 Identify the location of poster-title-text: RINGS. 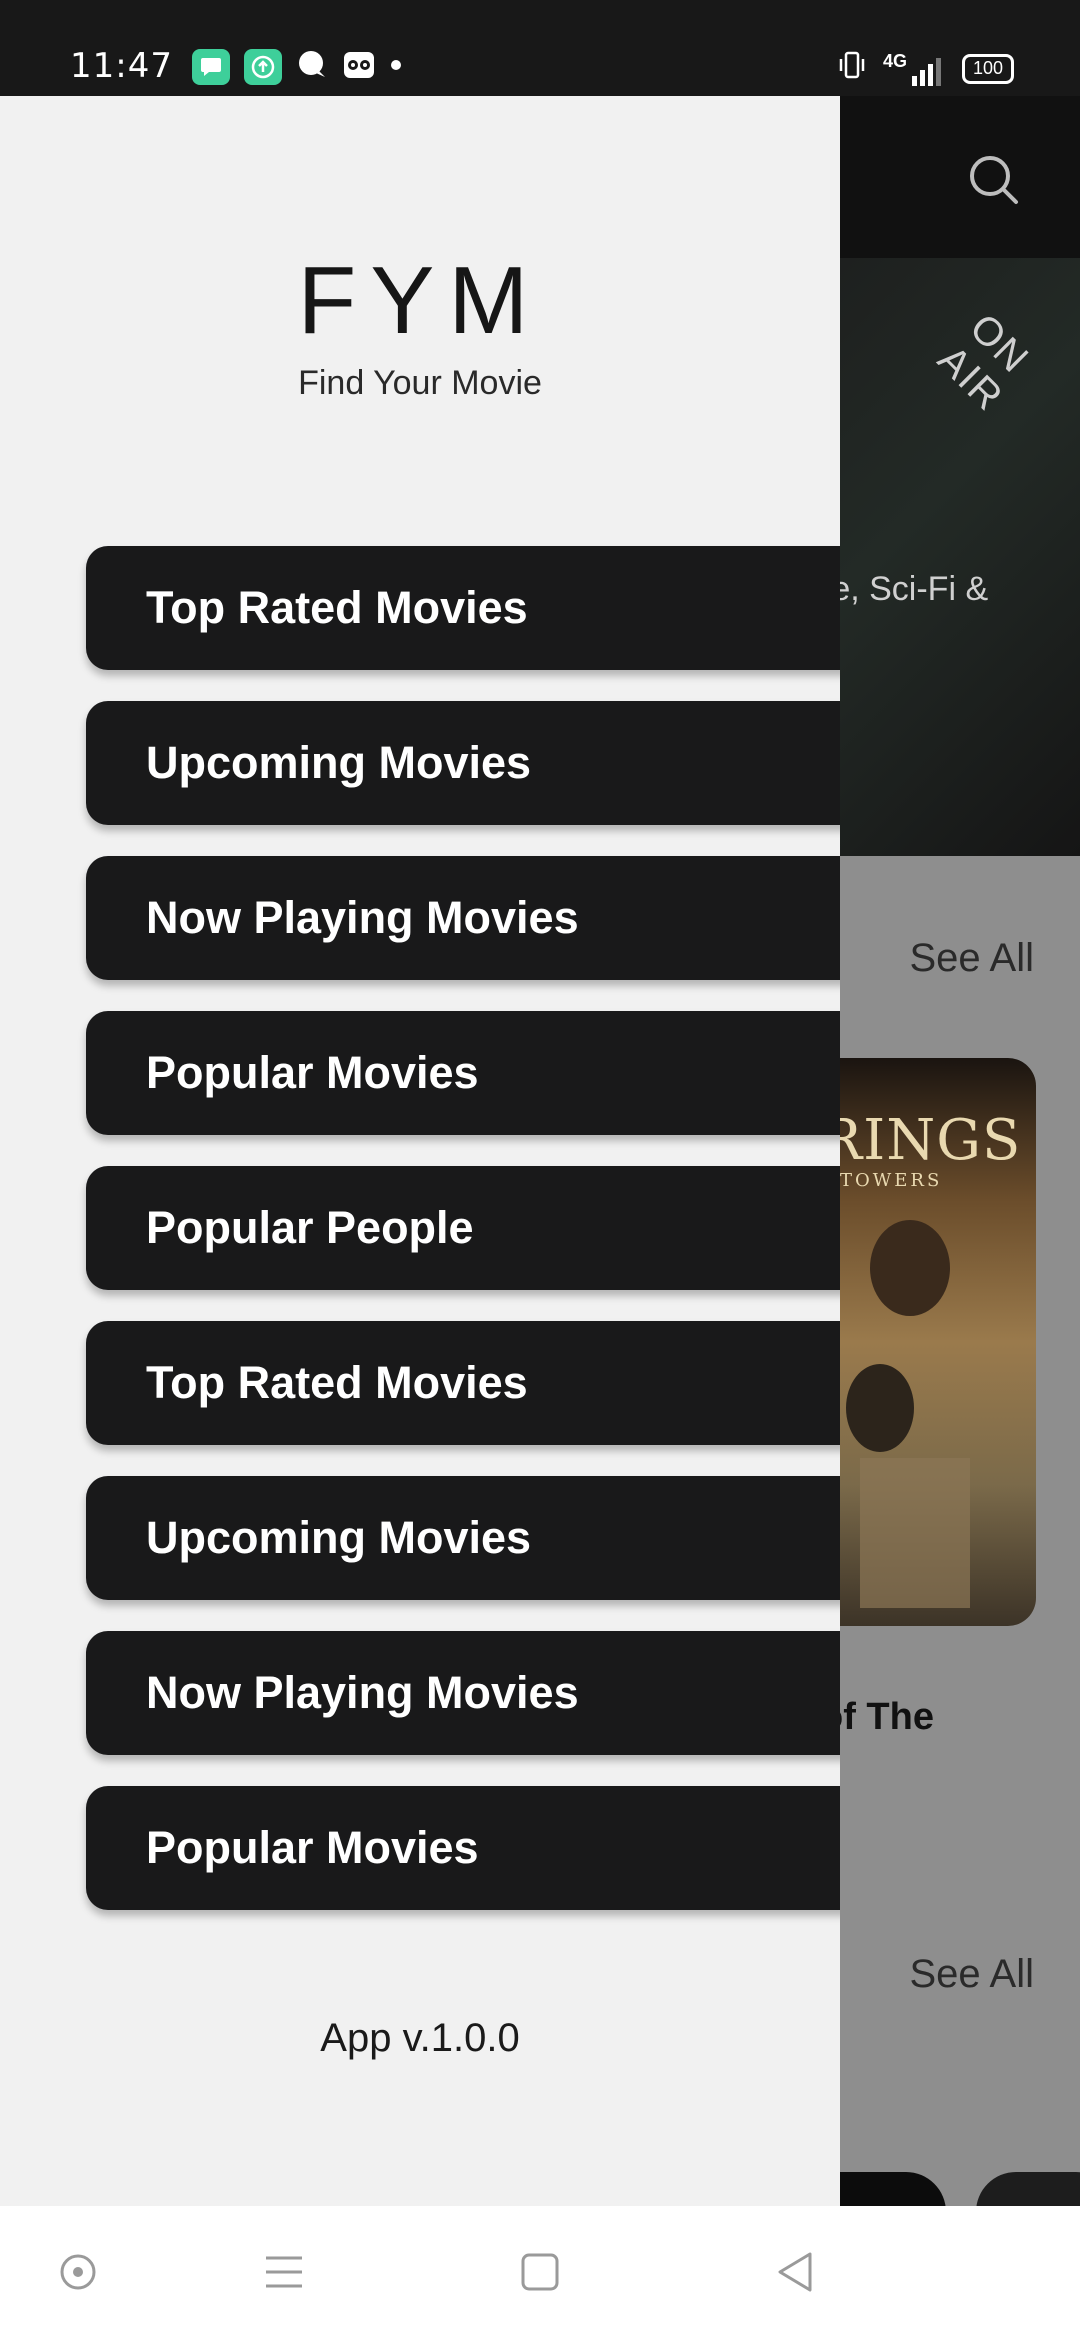
(921, 1140).